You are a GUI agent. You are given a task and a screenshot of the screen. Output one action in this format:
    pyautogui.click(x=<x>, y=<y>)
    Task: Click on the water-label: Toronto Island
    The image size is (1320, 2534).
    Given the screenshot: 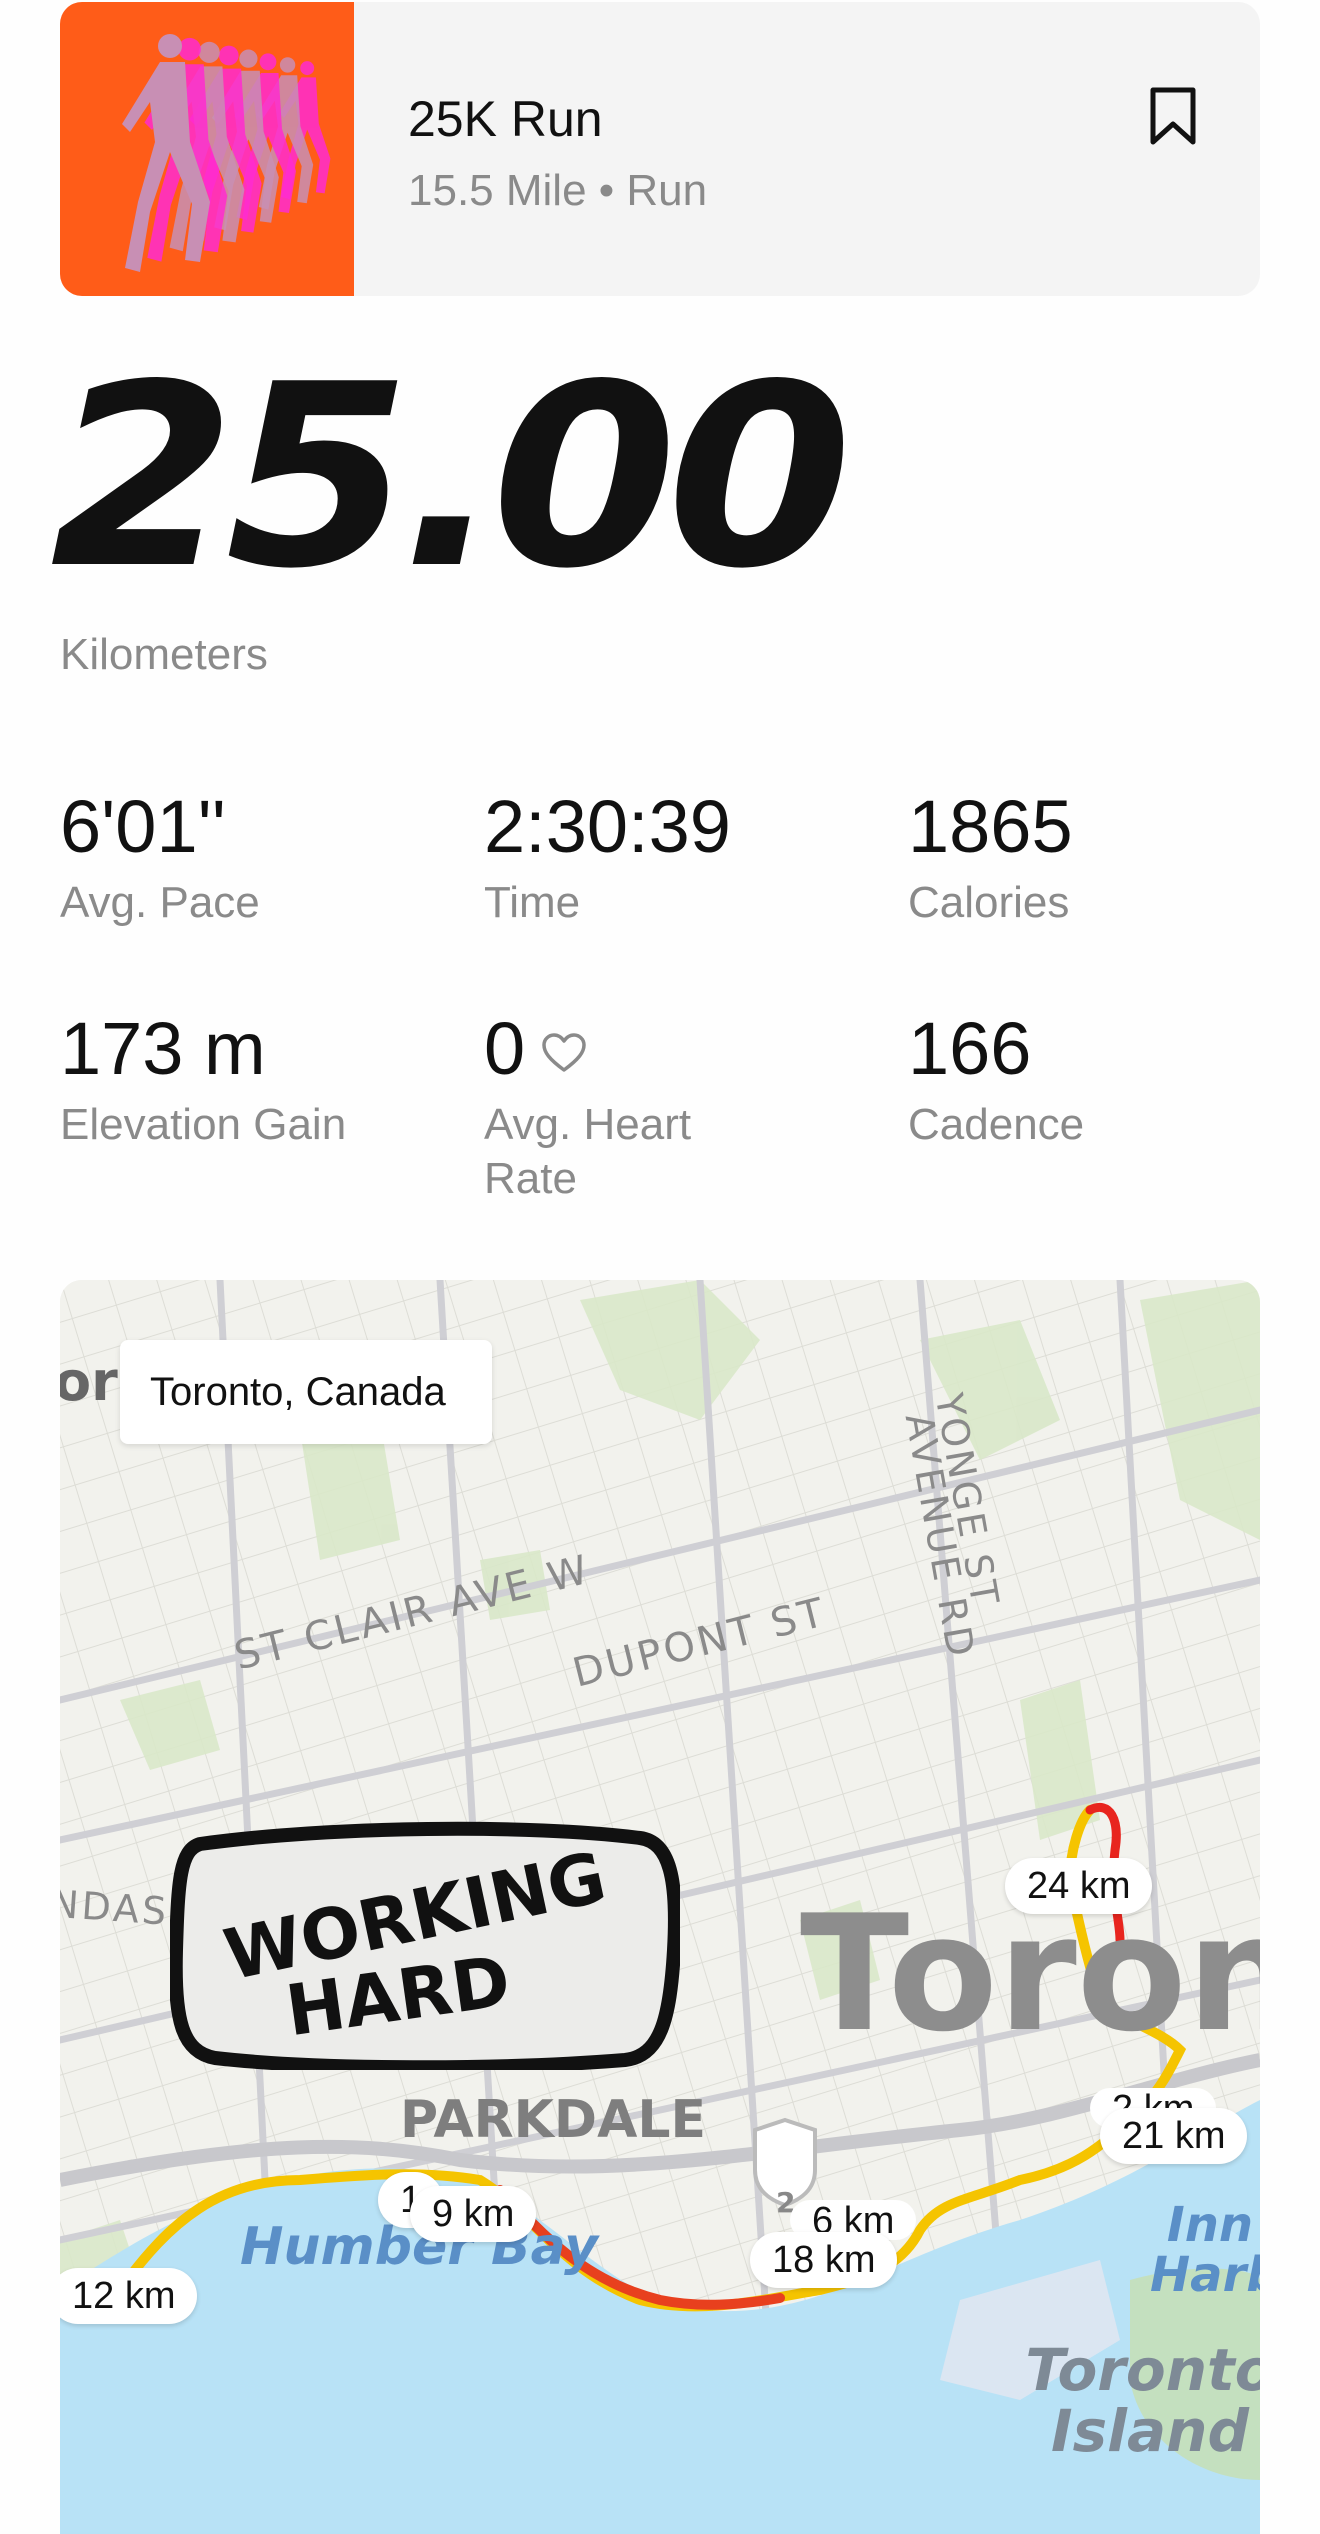 What is the action you would take?
    pyautogui.click(x=1142, y=2400)
    